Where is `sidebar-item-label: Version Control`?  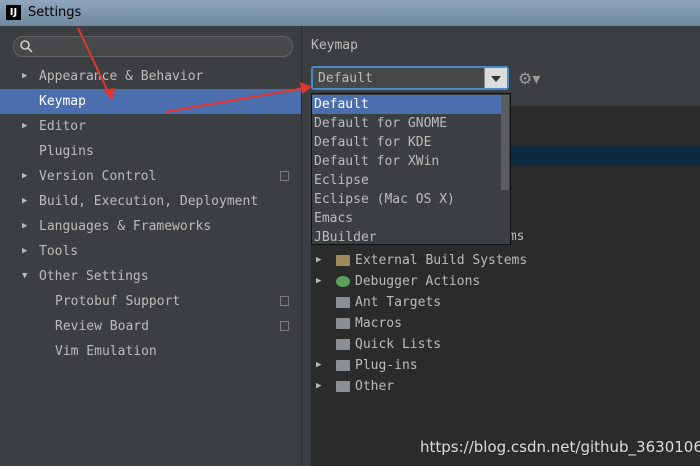
sidebar-item-label: Version Control is located at coordinates (98, 176).